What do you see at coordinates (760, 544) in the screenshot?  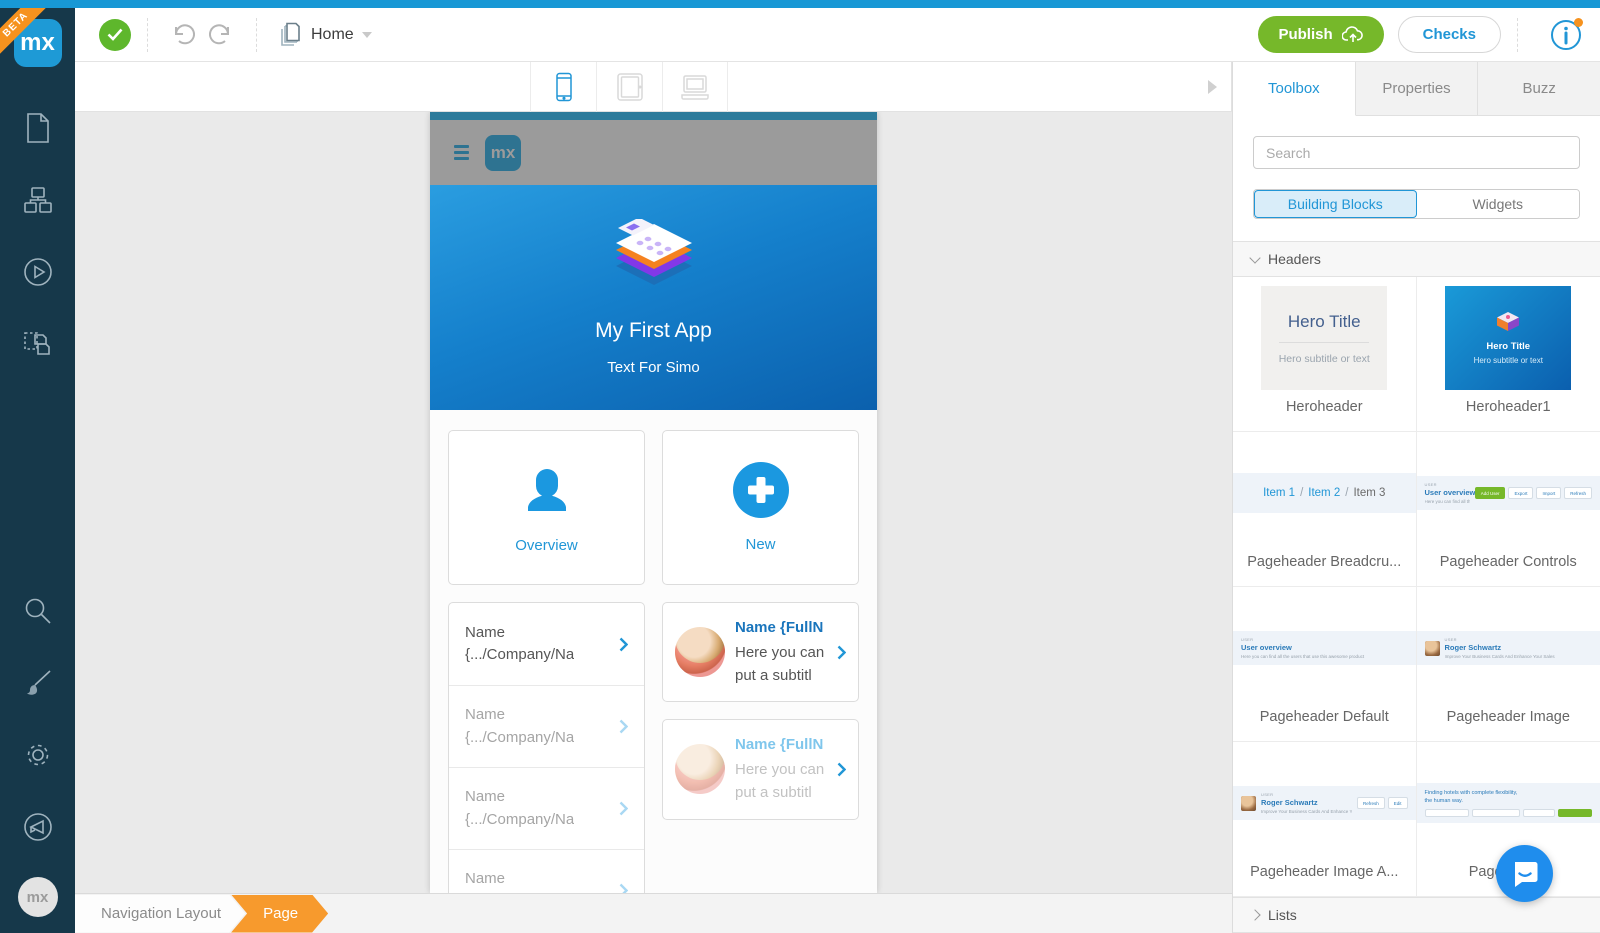 I see `new-label: New` at bounding box center [760, 544].